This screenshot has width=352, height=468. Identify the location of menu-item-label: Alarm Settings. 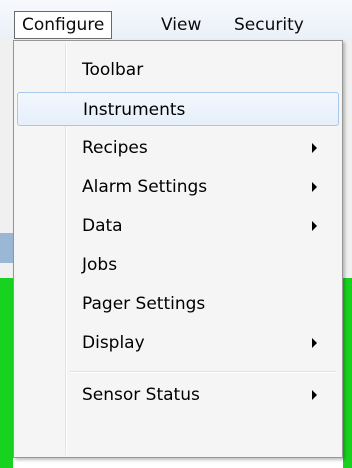
(145, 187).